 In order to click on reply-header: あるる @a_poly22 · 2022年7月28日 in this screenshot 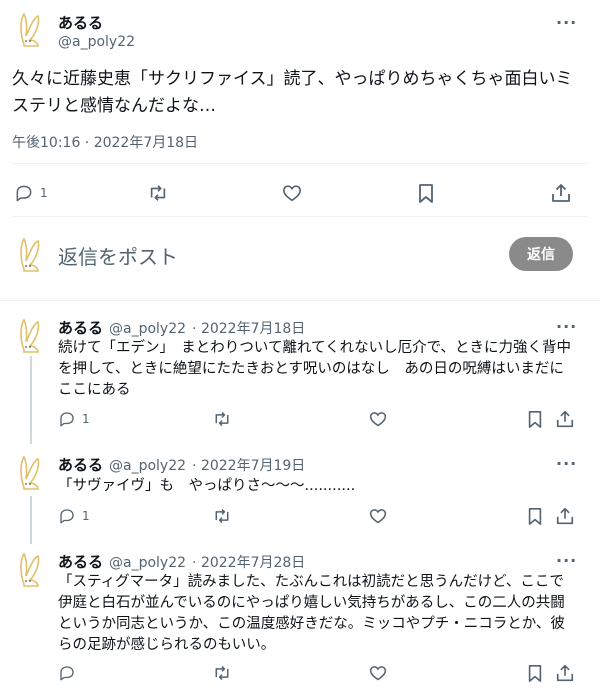, I will do `click(181, 561)`.